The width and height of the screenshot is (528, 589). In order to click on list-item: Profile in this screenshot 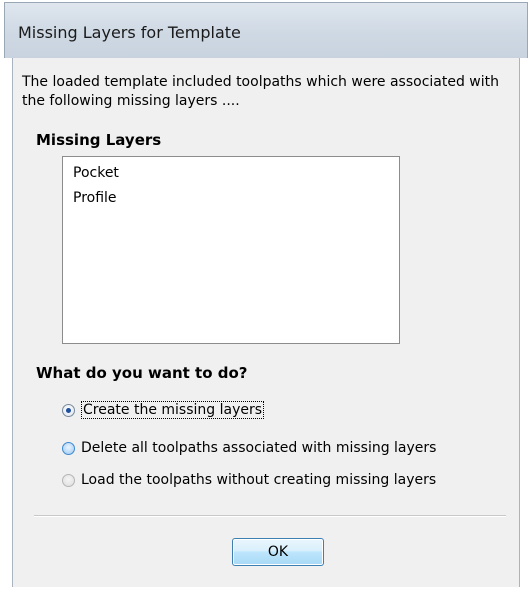, I will do `click(95, 198)`.